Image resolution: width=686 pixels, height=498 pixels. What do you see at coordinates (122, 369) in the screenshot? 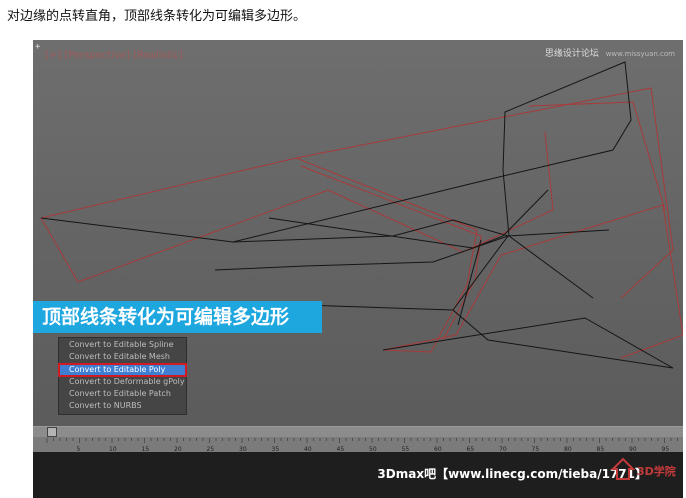
I see `menu-convert-editable-poly: Convert to Editable Poly` at bounding box center [122, 369].